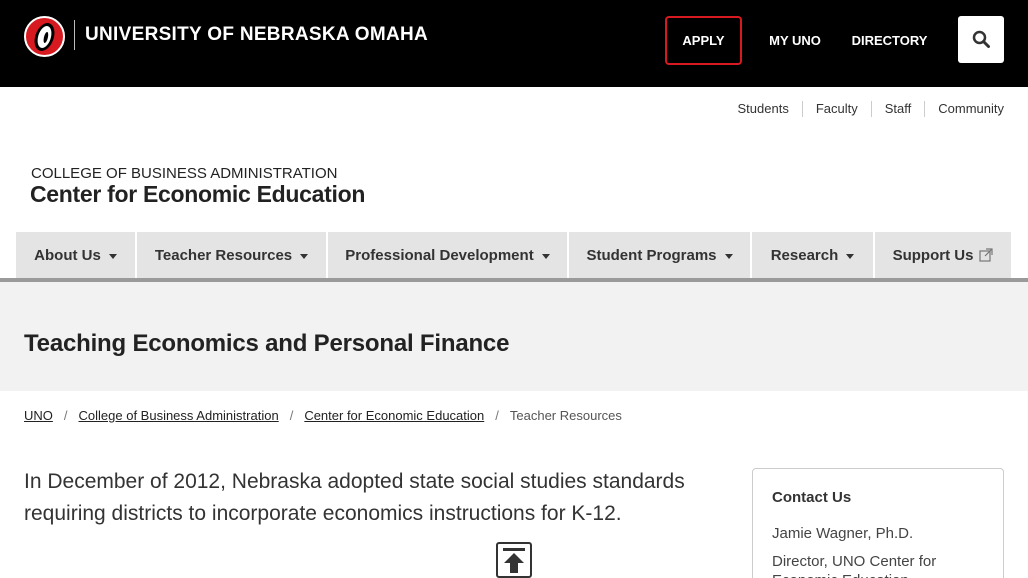 Image resolution: width=1028 pixels, height=578 pixels. What do you see at coordinates (843, 533) in the screenshot?
I see `contact-name: Jamie Wagner, Ph.D.` at bounding box center [843, 533].